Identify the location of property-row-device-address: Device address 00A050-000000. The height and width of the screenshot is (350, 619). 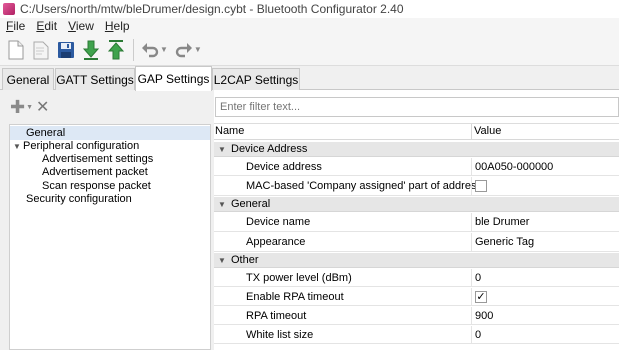
(416, 167).